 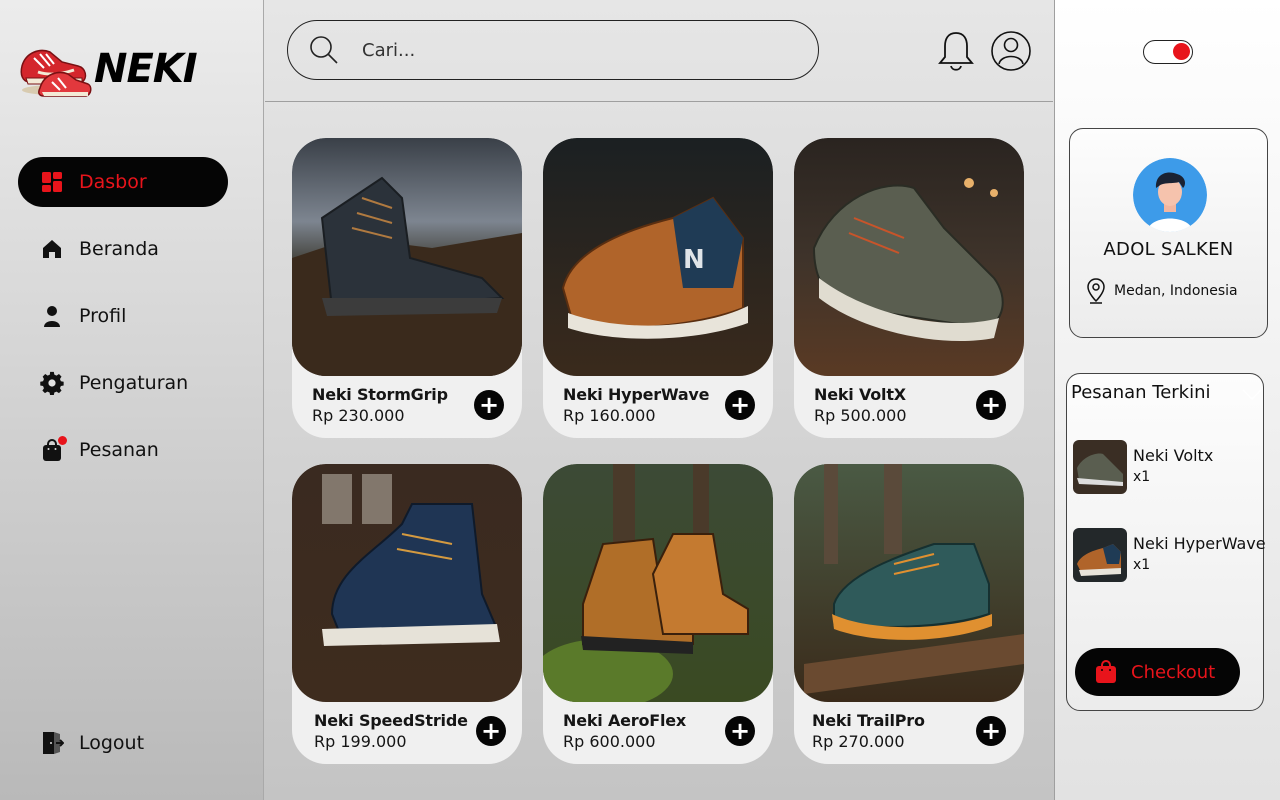 I want to click on product-card: Neki TrailPro Rp 270.000 +, so click(x=909, y=614).